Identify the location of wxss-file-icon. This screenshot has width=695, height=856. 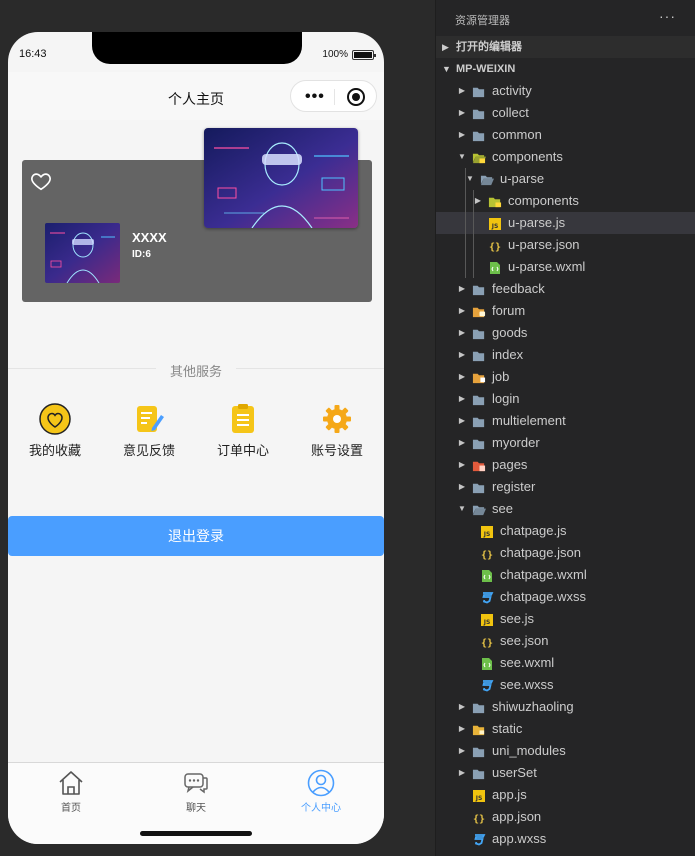
(487, 685).